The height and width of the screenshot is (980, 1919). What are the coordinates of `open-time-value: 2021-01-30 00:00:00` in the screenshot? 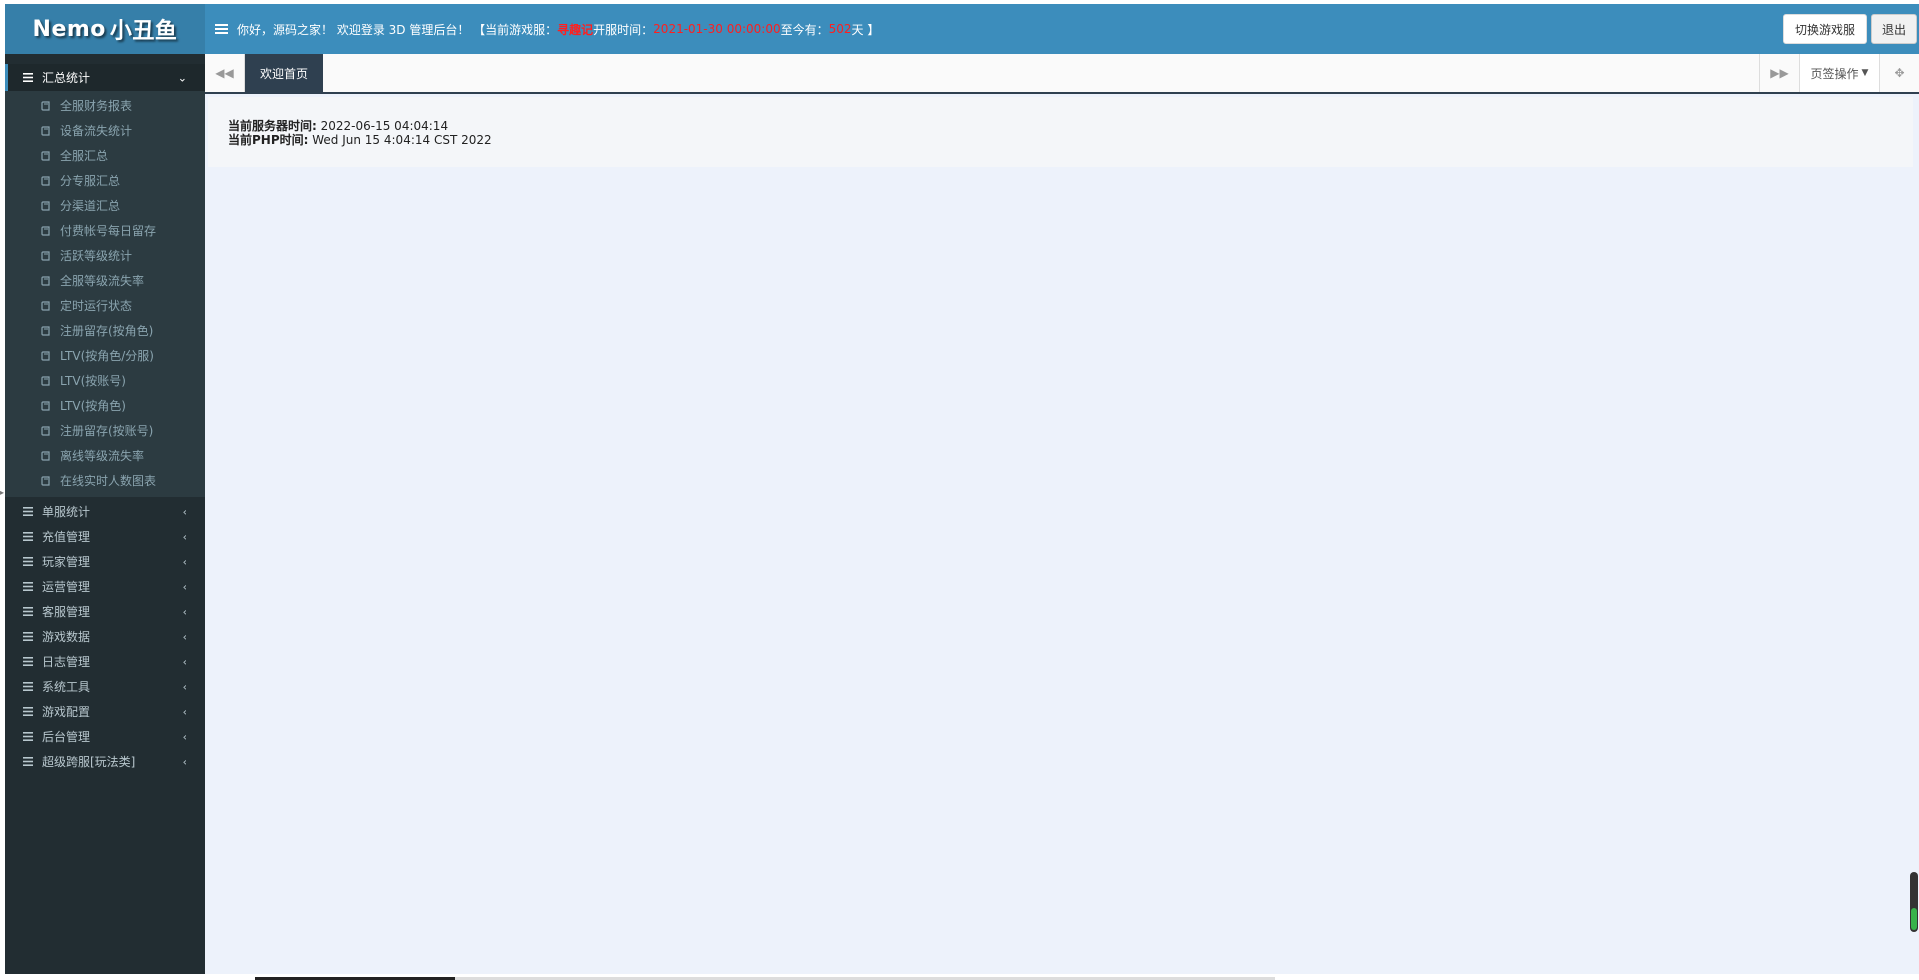 It's located at (717, 29).